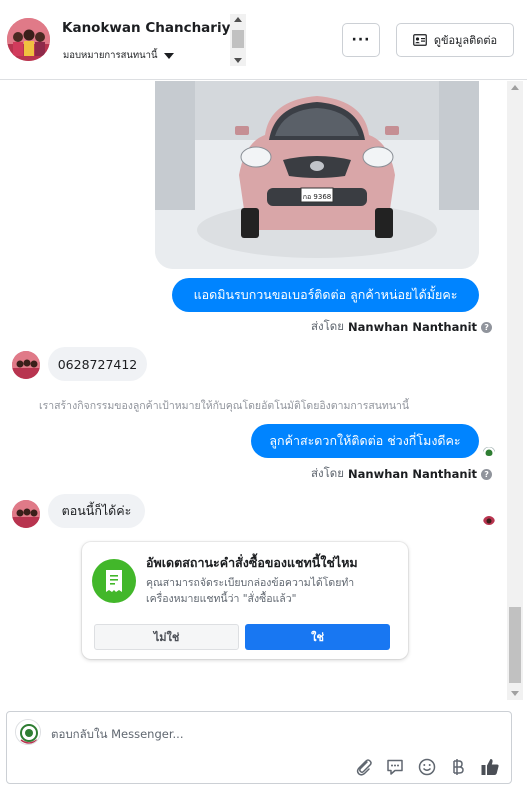 The image size is (527, 785). I want to click on outgoing-message: ลูกค้าสะดวกให้ติดต่อ ช่วงกี่โมงดีคะ, so click(365, 441).